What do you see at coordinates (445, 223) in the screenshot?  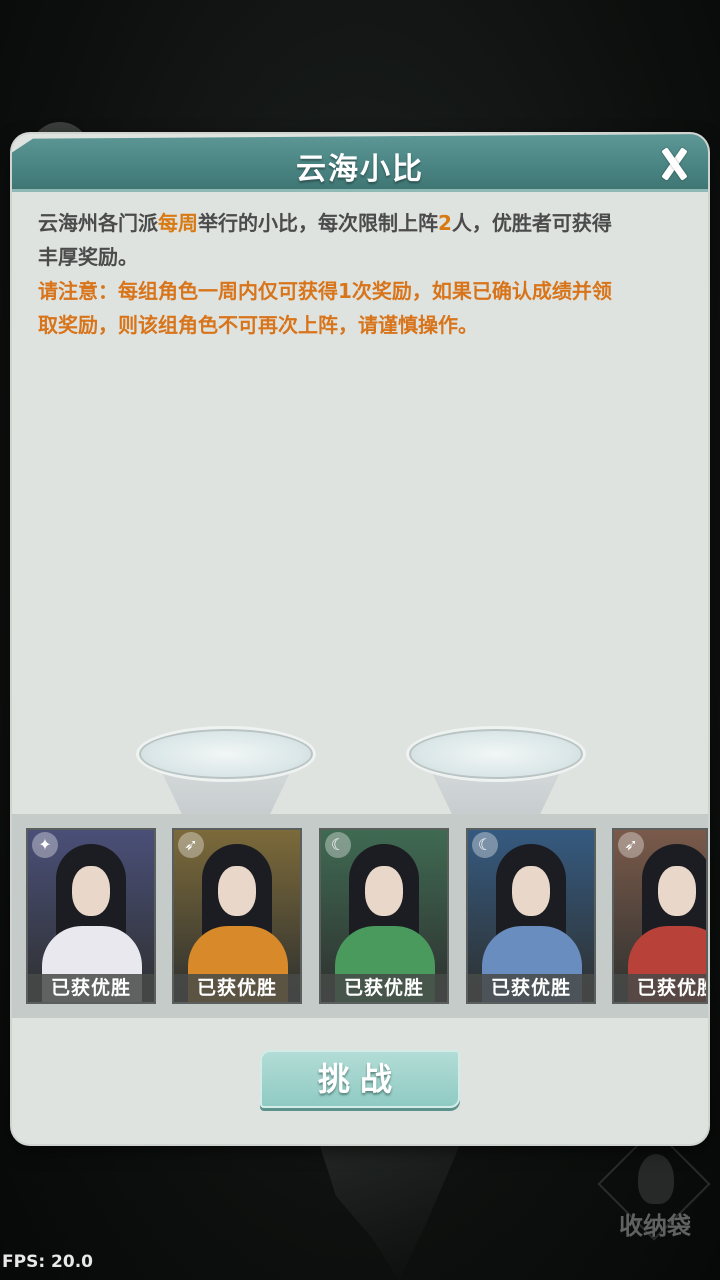 I see `desc-highlight-count: 2` at bounding box center [445, 223].